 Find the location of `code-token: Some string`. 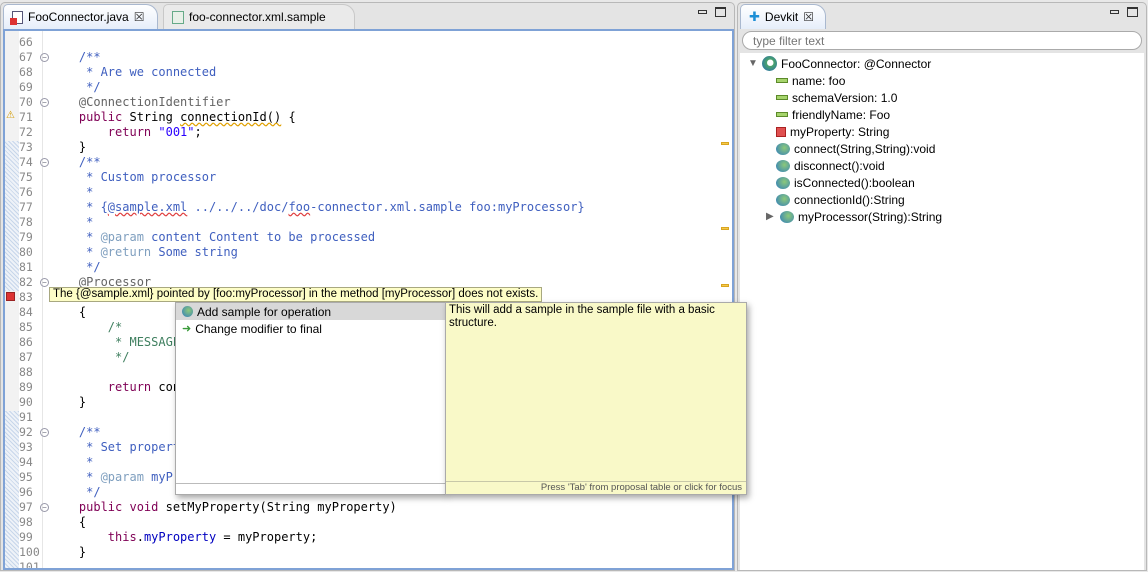

code-token: Some string is located at coordinates (194, 252).